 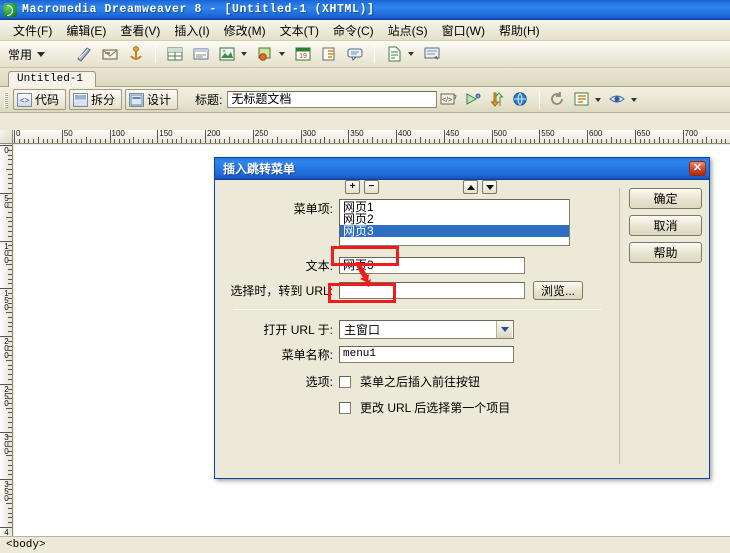 I want to click on open-url-in-label: 打开 URL 于:, so click(x=298, y=330).